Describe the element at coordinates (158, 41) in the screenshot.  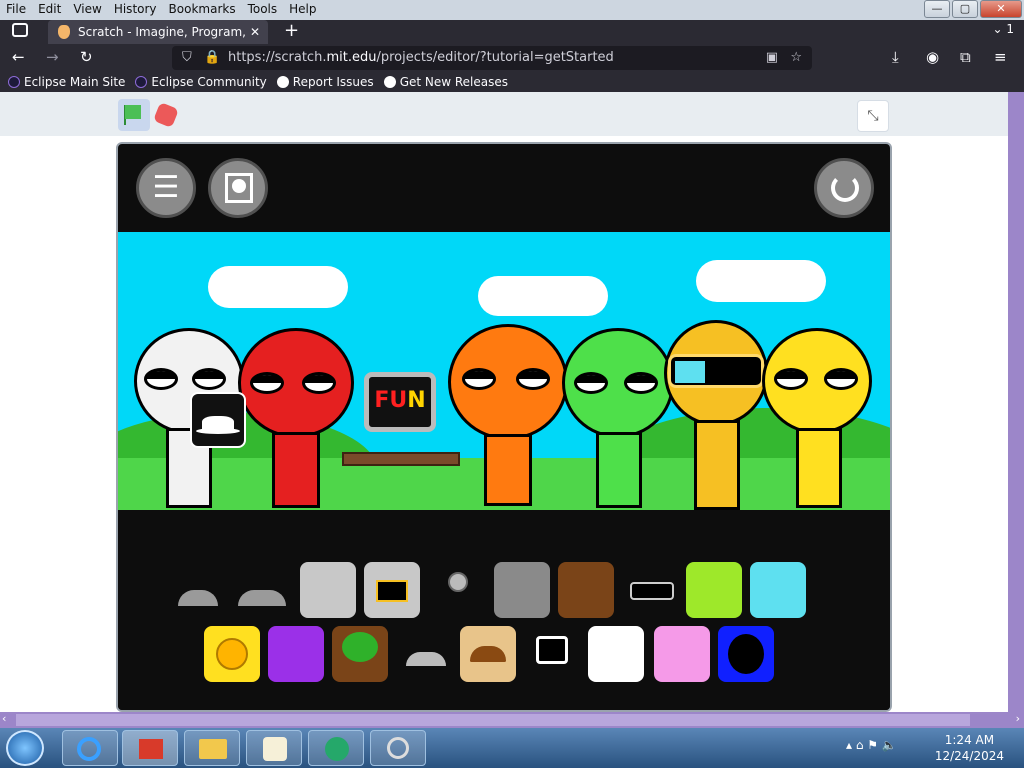
I see `tab-scratch: Scratch - Imagine, Program, Sha ✕` at that location.